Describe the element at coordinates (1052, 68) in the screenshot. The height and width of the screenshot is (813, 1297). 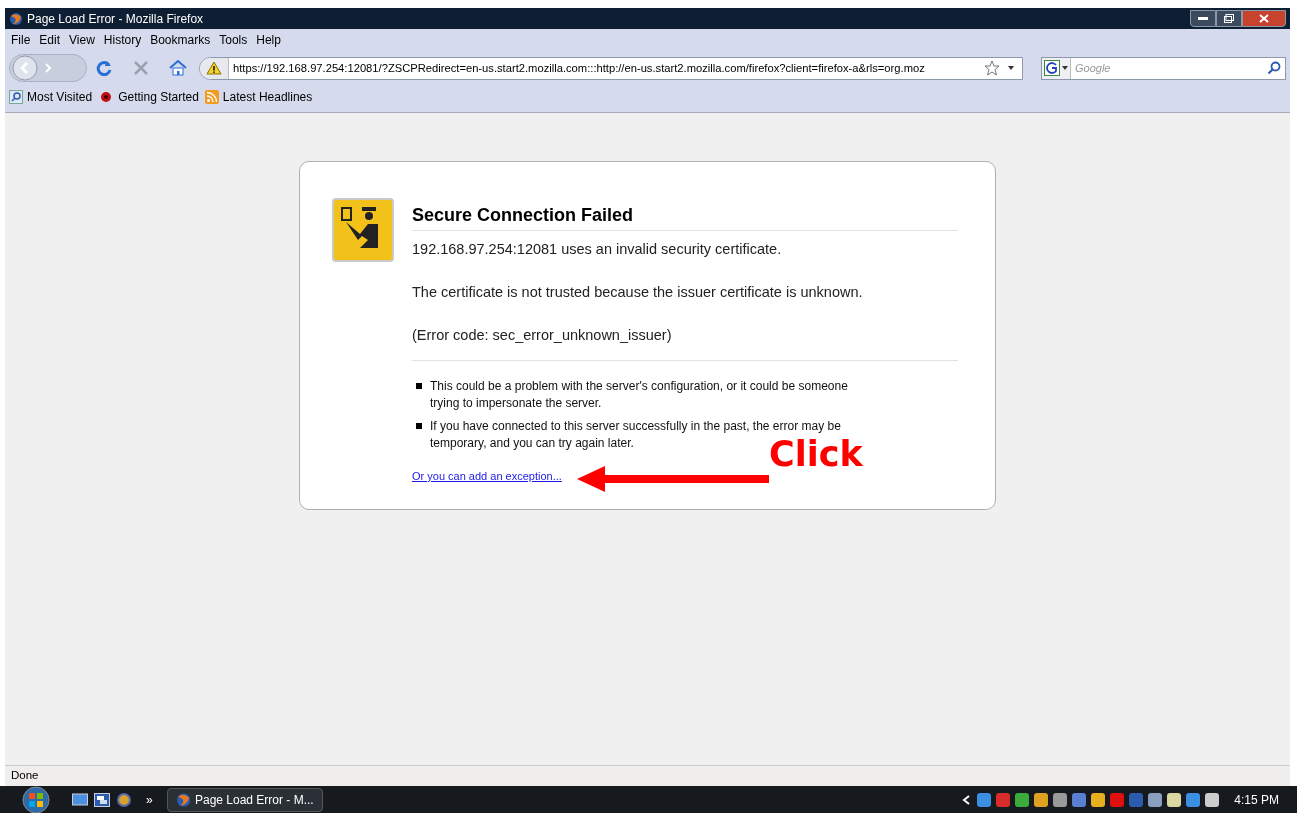
I see `search-engine-icon` at that location.